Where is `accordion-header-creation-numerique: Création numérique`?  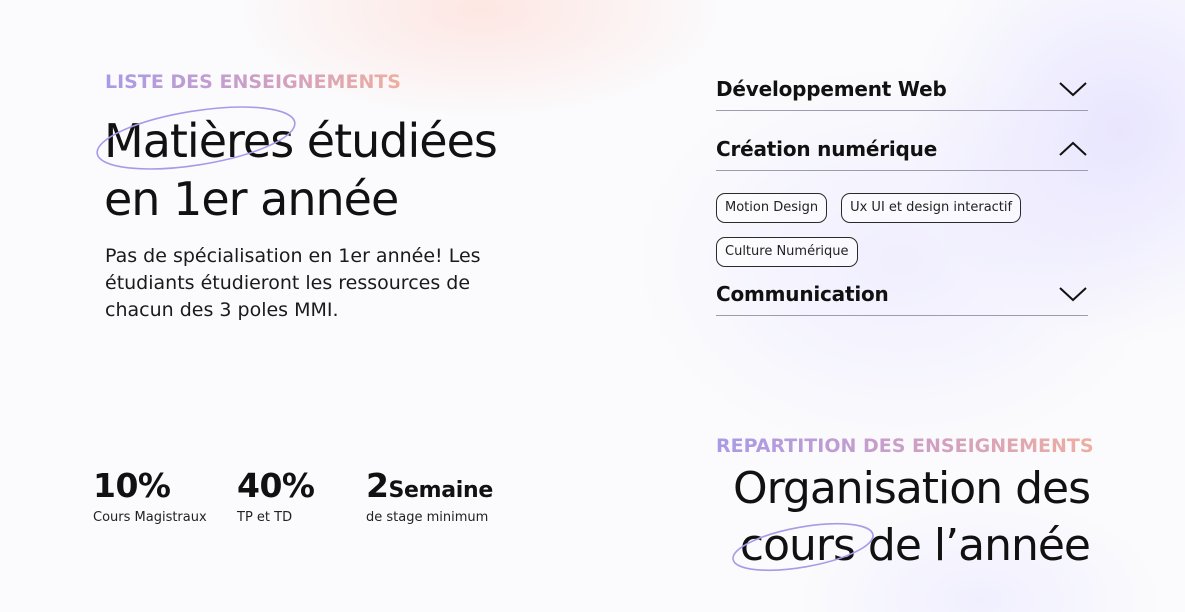
accordion-header-creation-numerique: Création numérique is located at coordinates (902, 149).